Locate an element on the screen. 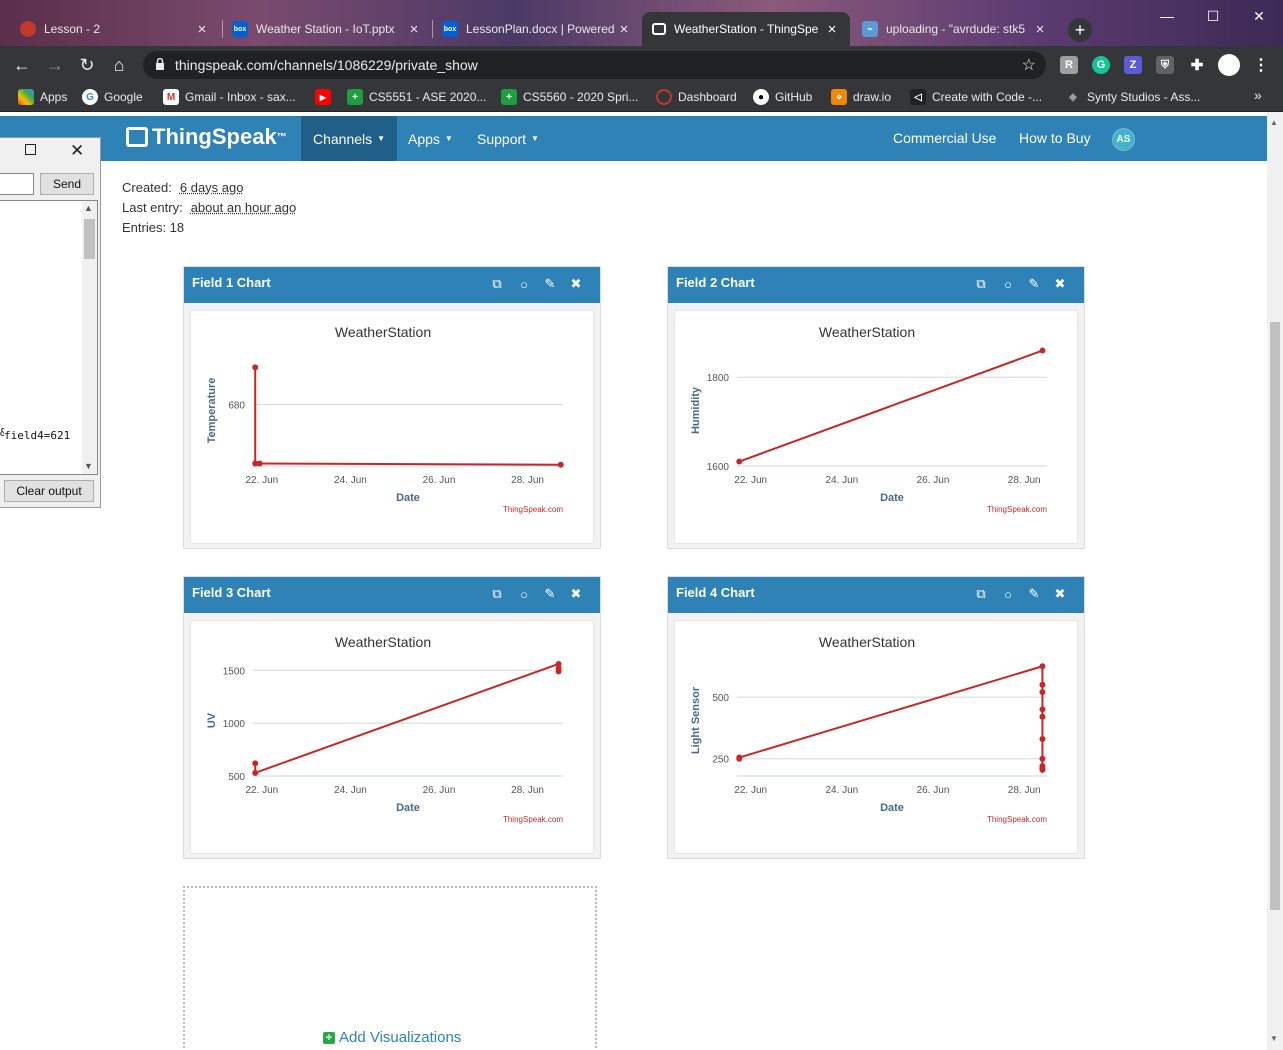 This screenshot has height=1050, width=1283. extension-r-icon: R is located at coordinates (1069, 65).